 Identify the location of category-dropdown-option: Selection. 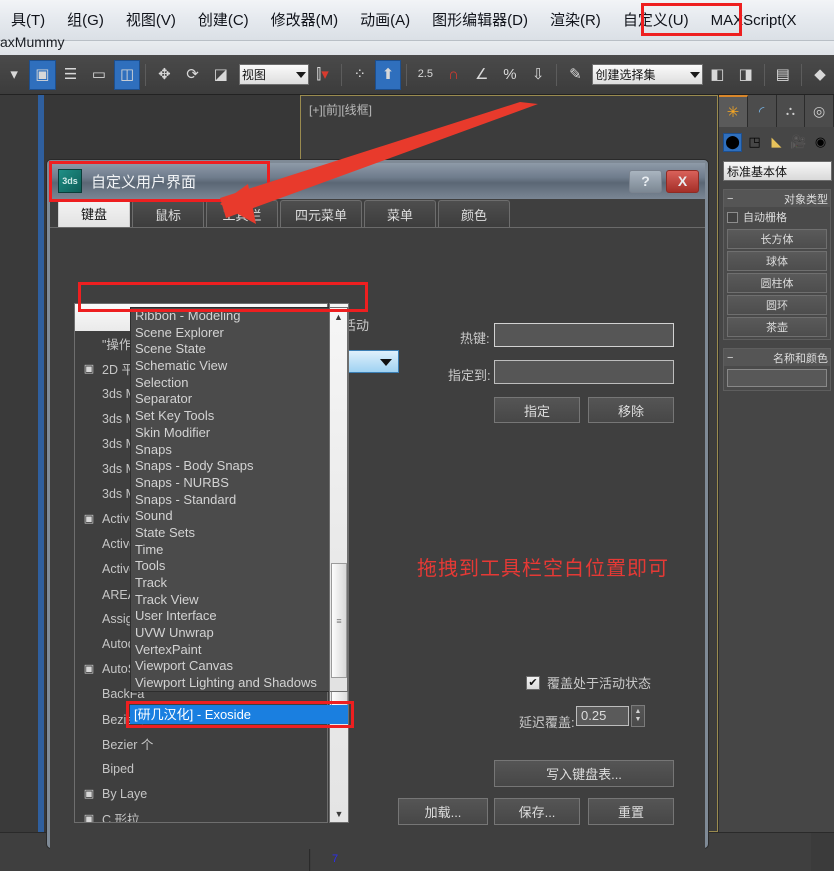
(239, 383).